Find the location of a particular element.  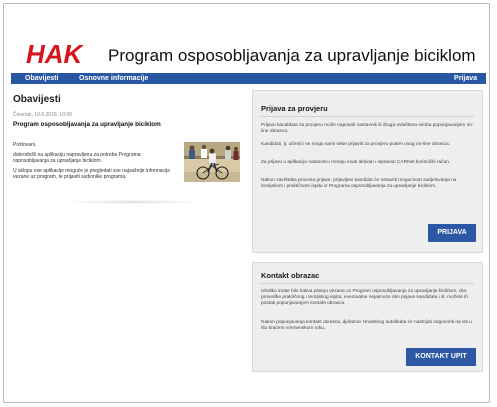

nav-item-prijava: Prijava is located at coordinates (465, 78).